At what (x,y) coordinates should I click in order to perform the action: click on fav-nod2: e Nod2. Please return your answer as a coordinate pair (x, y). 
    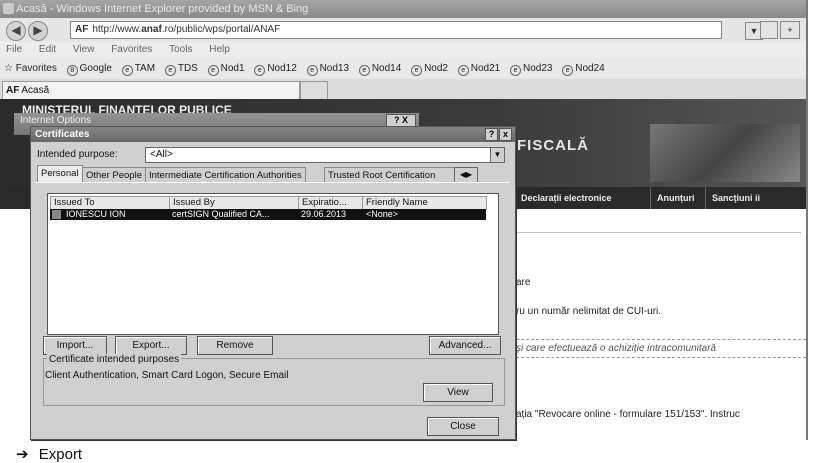
    Looking at the image, I should click on (429, 68).